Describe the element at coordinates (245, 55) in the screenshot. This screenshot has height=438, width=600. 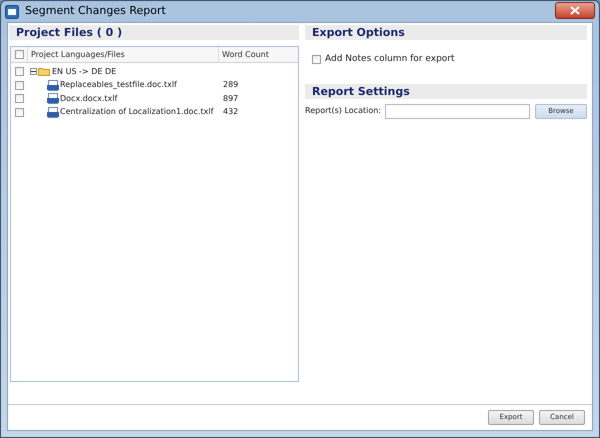
I see `column-header: Word Count` at that location.